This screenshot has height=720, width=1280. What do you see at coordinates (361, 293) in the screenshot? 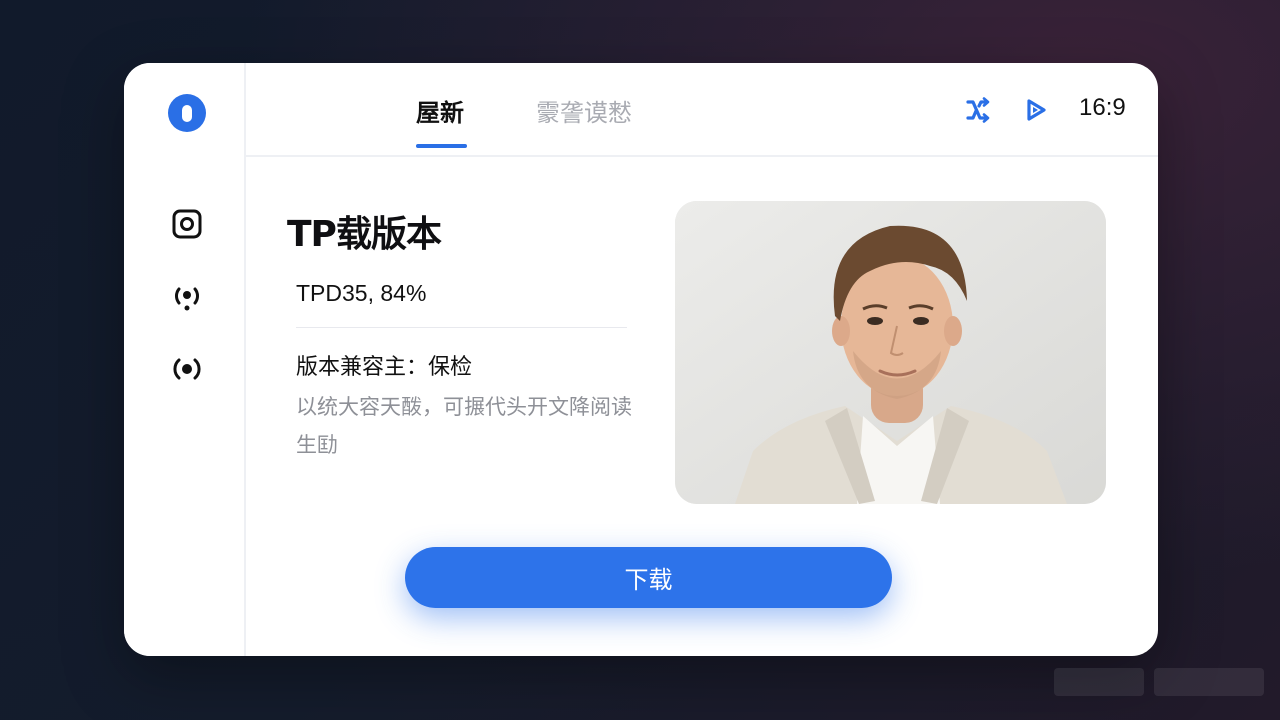
I see `version-stat: TPD35, 84%` at bounding box center [361, 293].